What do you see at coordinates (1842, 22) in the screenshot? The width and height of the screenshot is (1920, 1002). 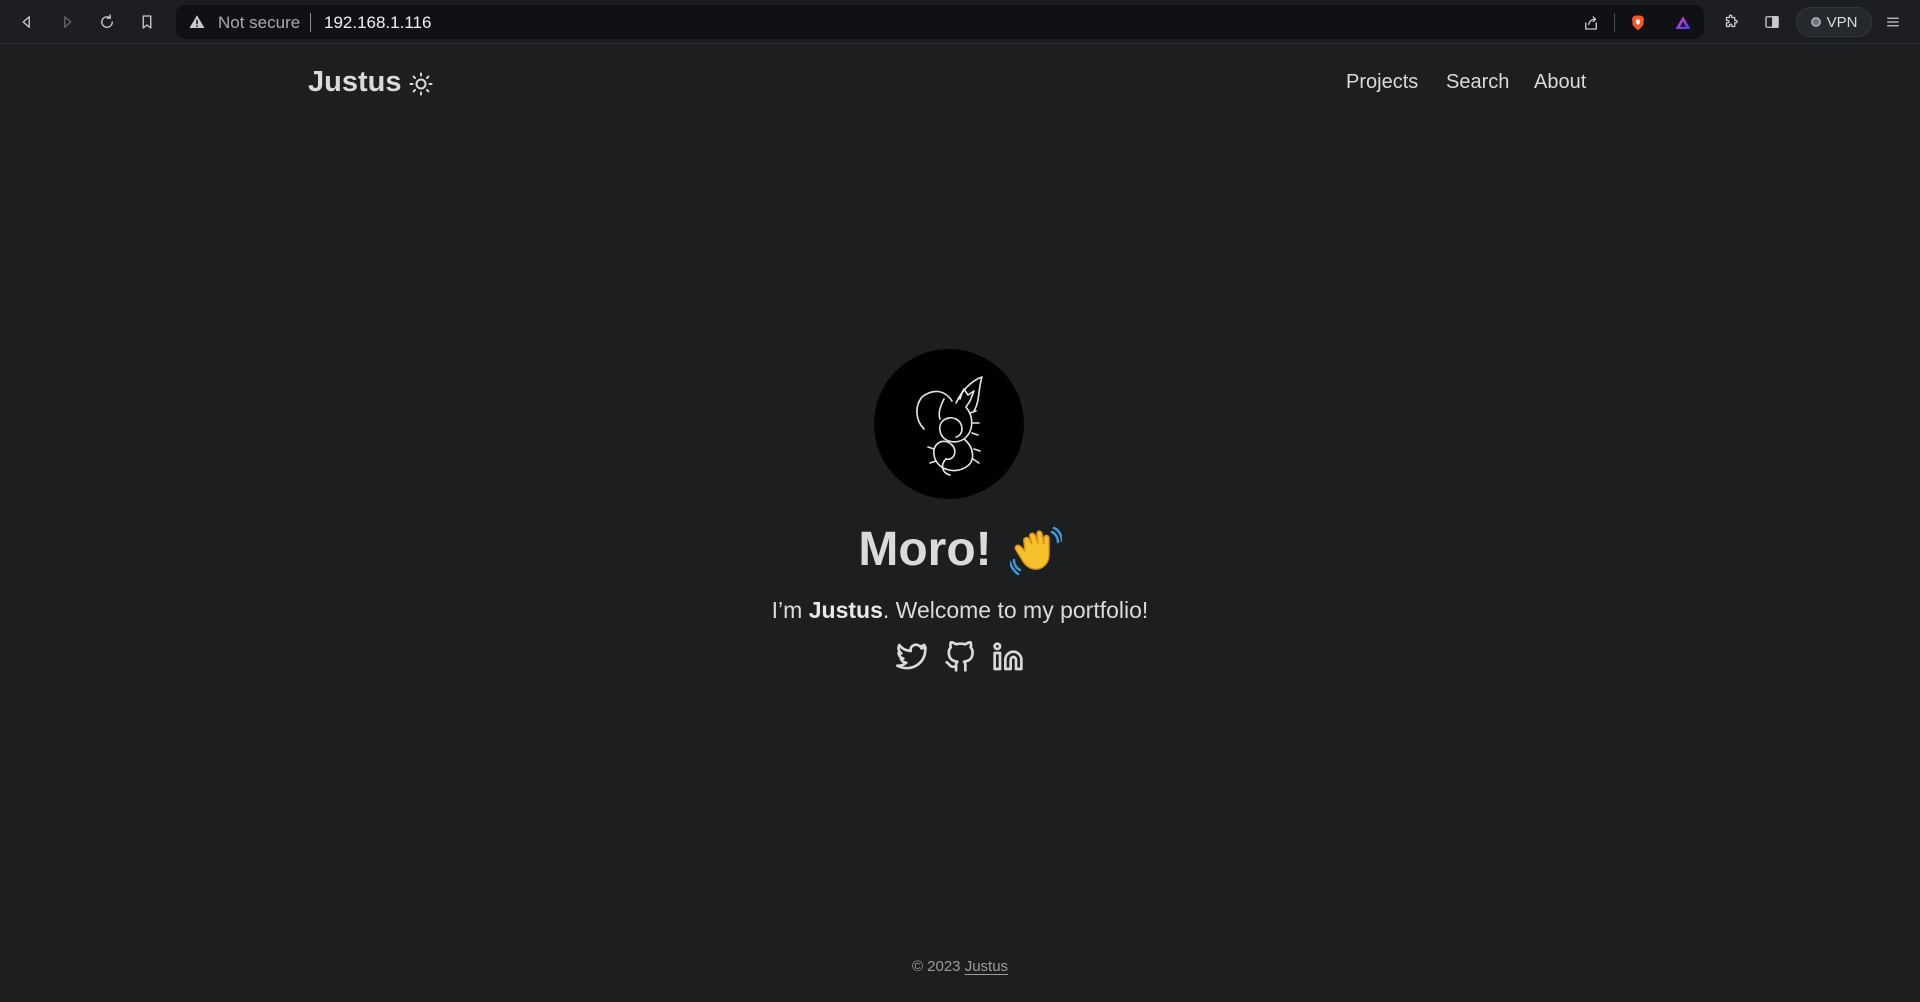 I see `vpn-label: VPN` at bounding box center [1842, 22].